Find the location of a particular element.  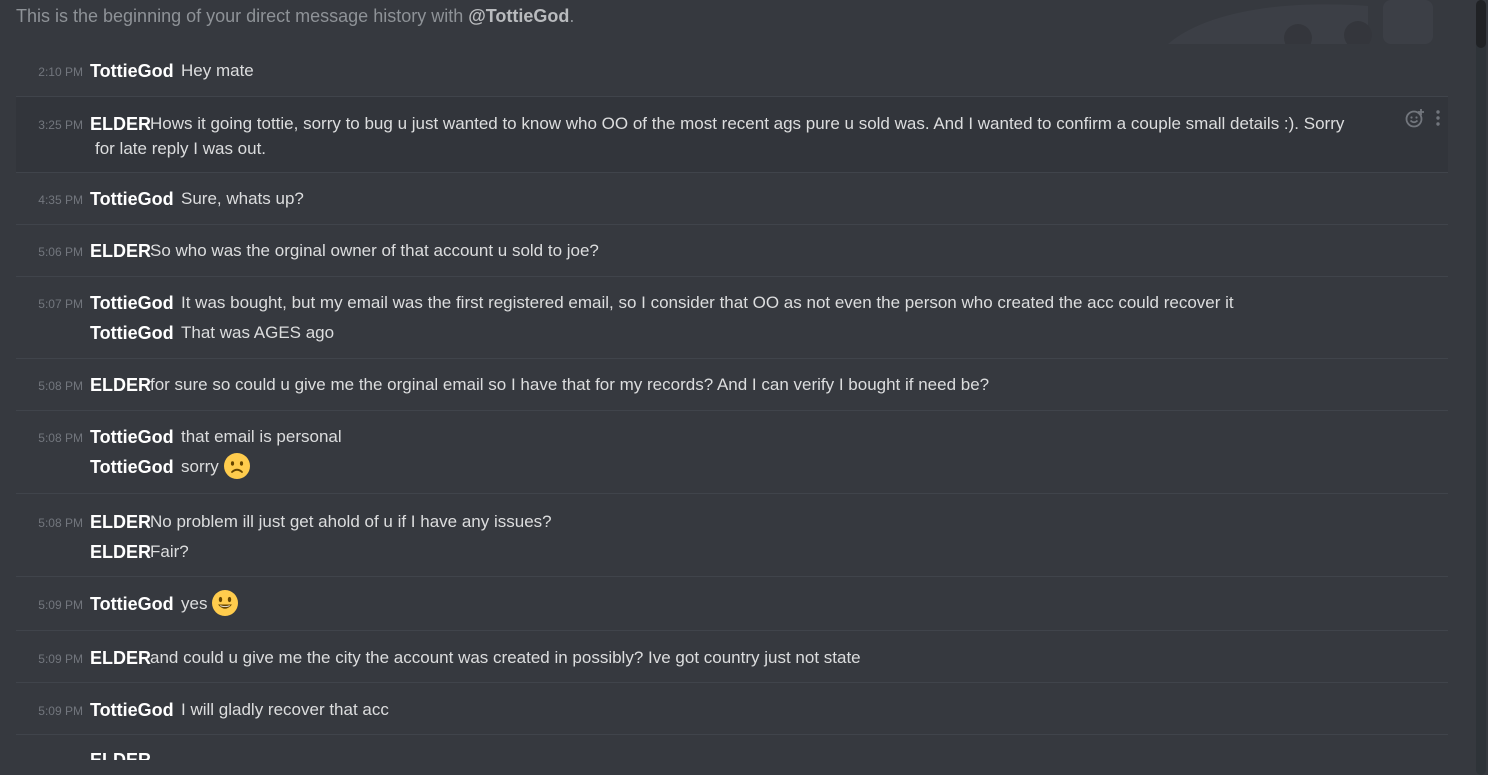

more-options-icon is located at coordinates (1438, 118).